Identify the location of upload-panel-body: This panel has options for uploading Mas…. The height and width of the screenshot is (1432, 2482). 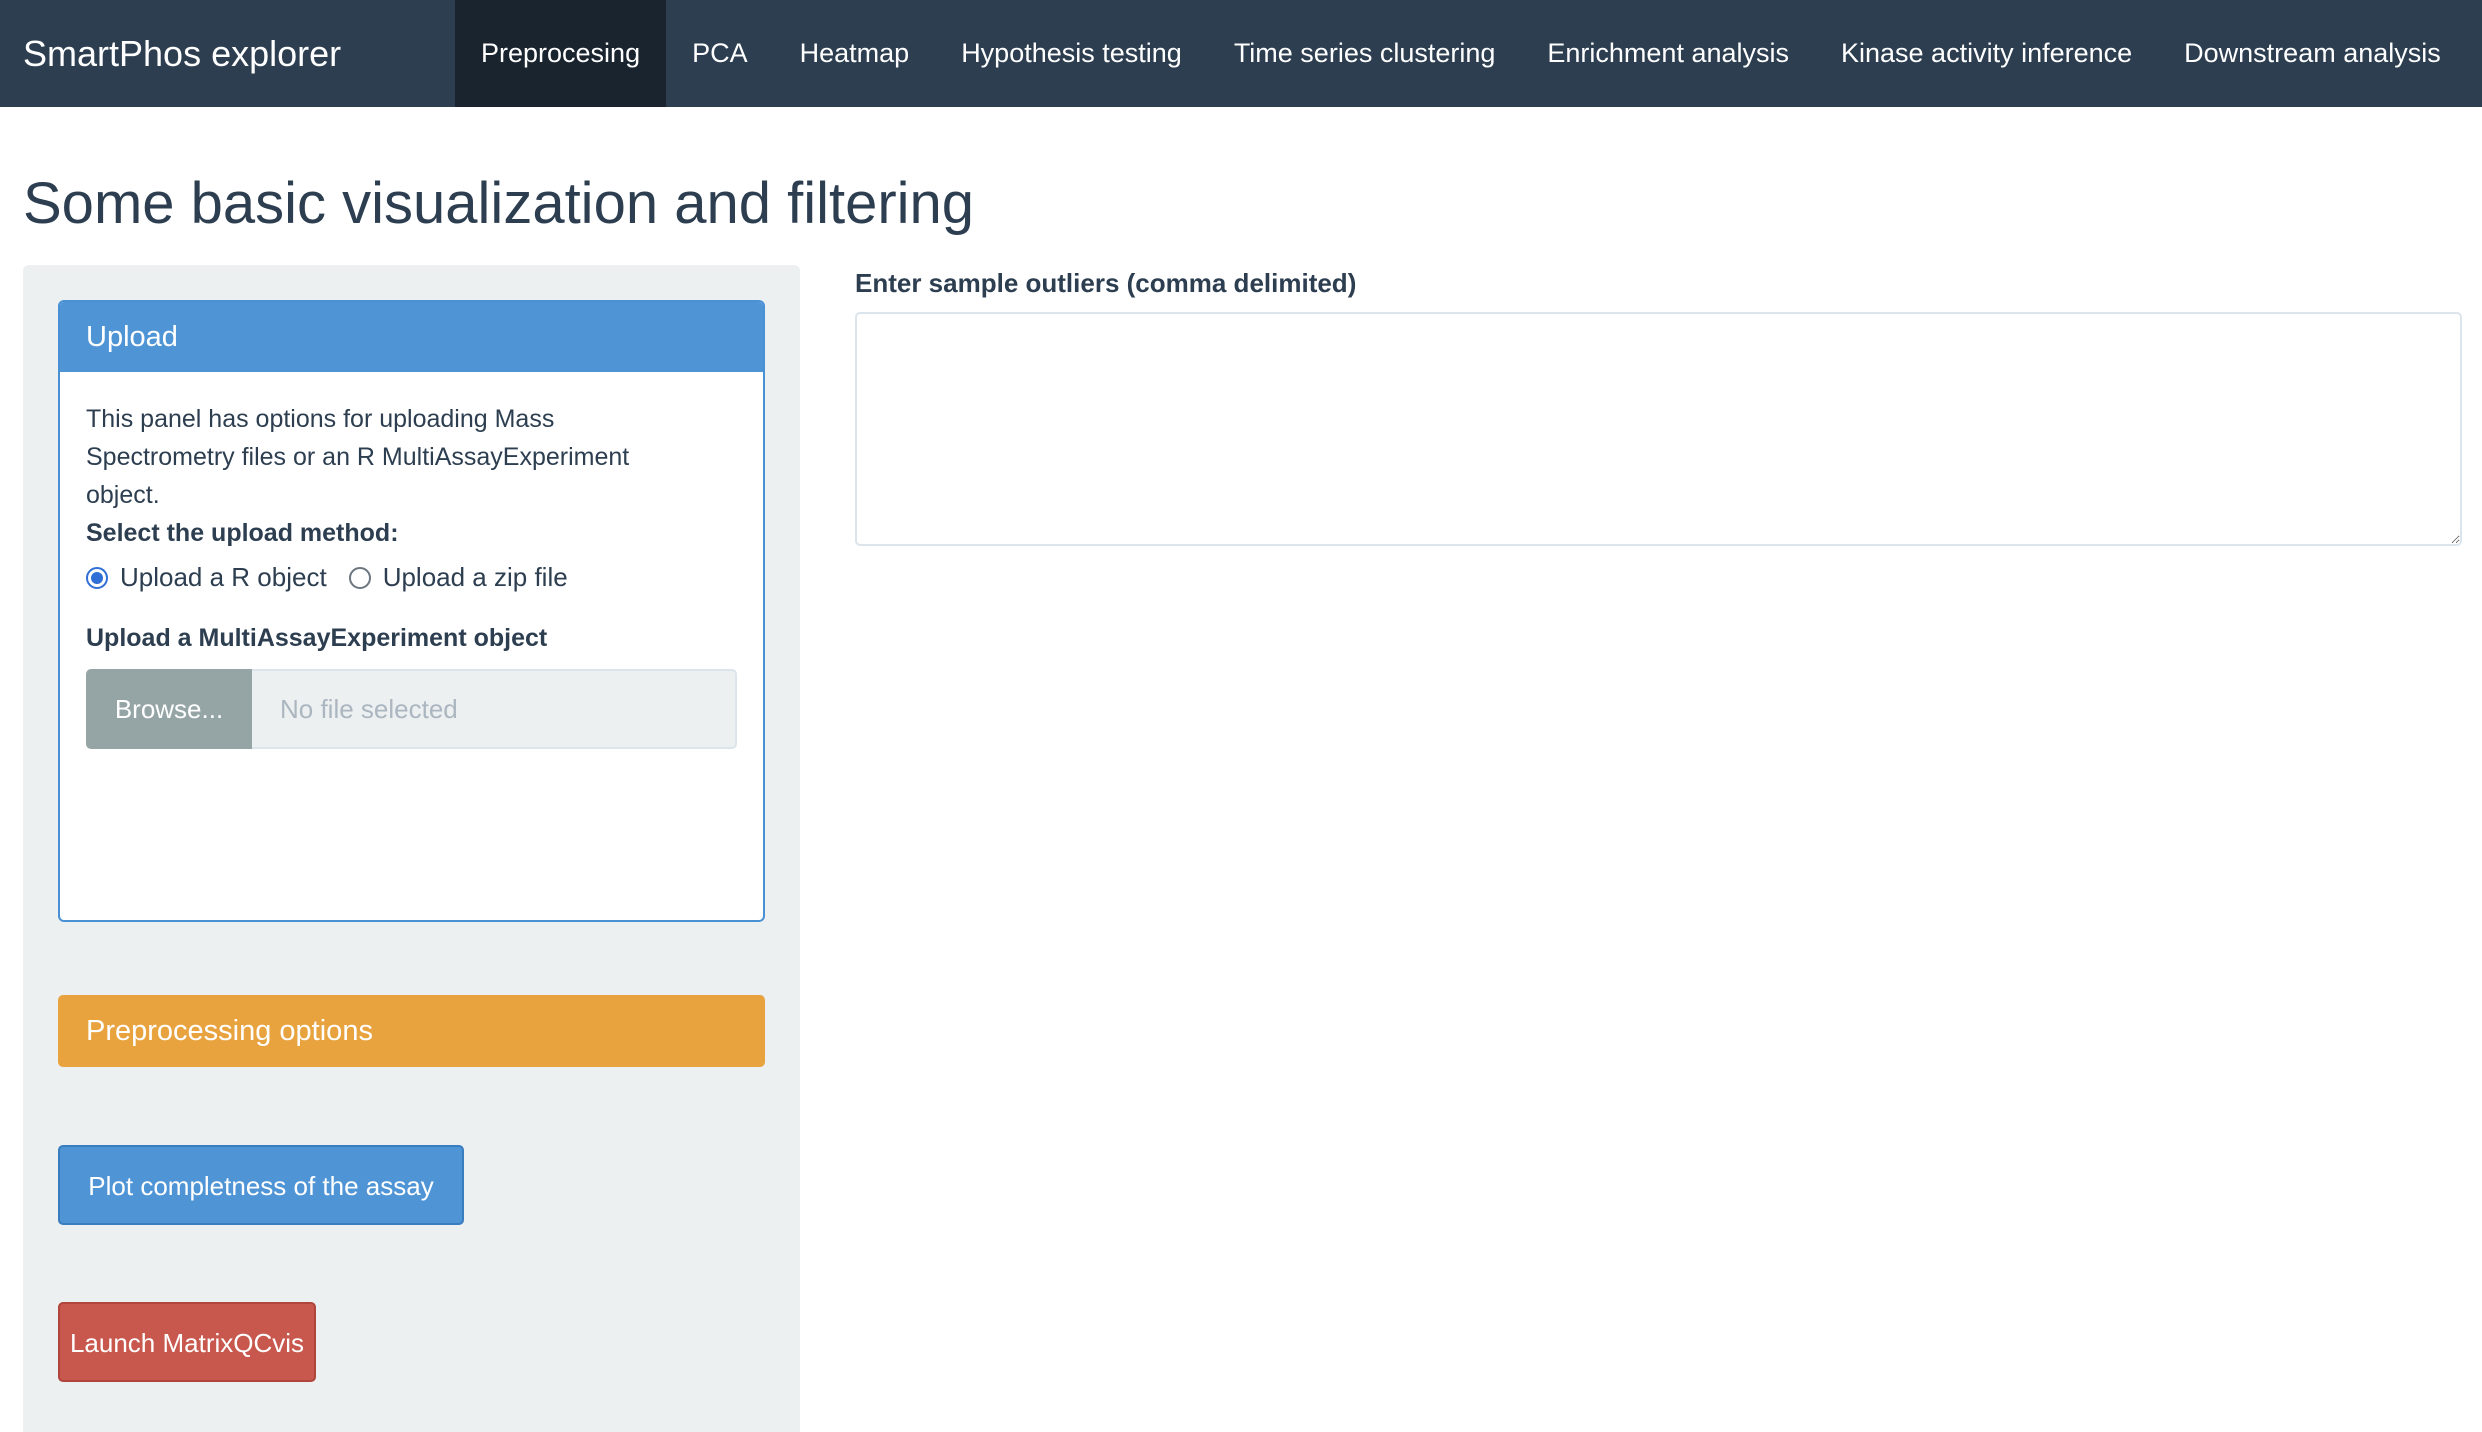
(411, 571).